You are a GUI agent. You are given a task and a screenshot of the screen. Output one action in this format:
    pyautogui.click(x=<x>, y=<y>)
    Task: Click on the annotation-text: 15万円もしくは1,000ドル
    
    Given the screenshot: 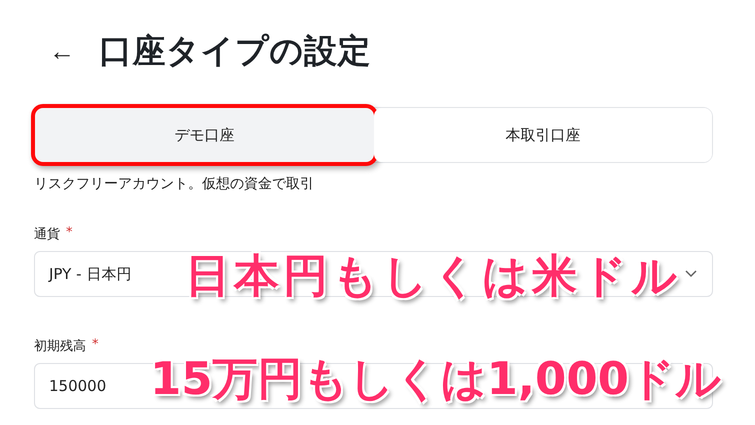 What is the action you would take?
    pyautogui.click(x=435, y=379)
    